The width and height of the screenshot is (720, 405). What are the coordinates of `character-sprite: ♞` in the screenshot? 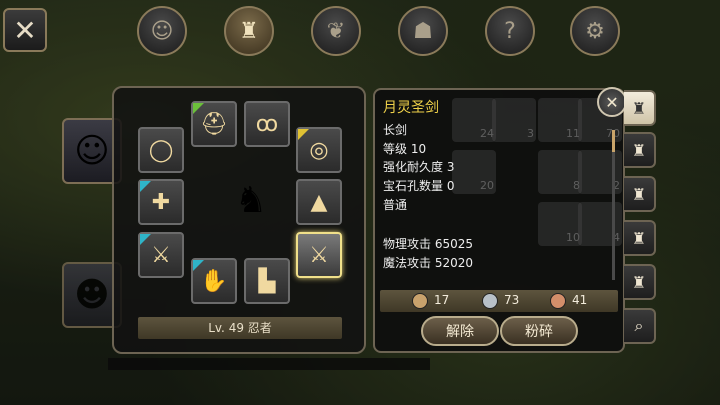 It's located at (251, 200).